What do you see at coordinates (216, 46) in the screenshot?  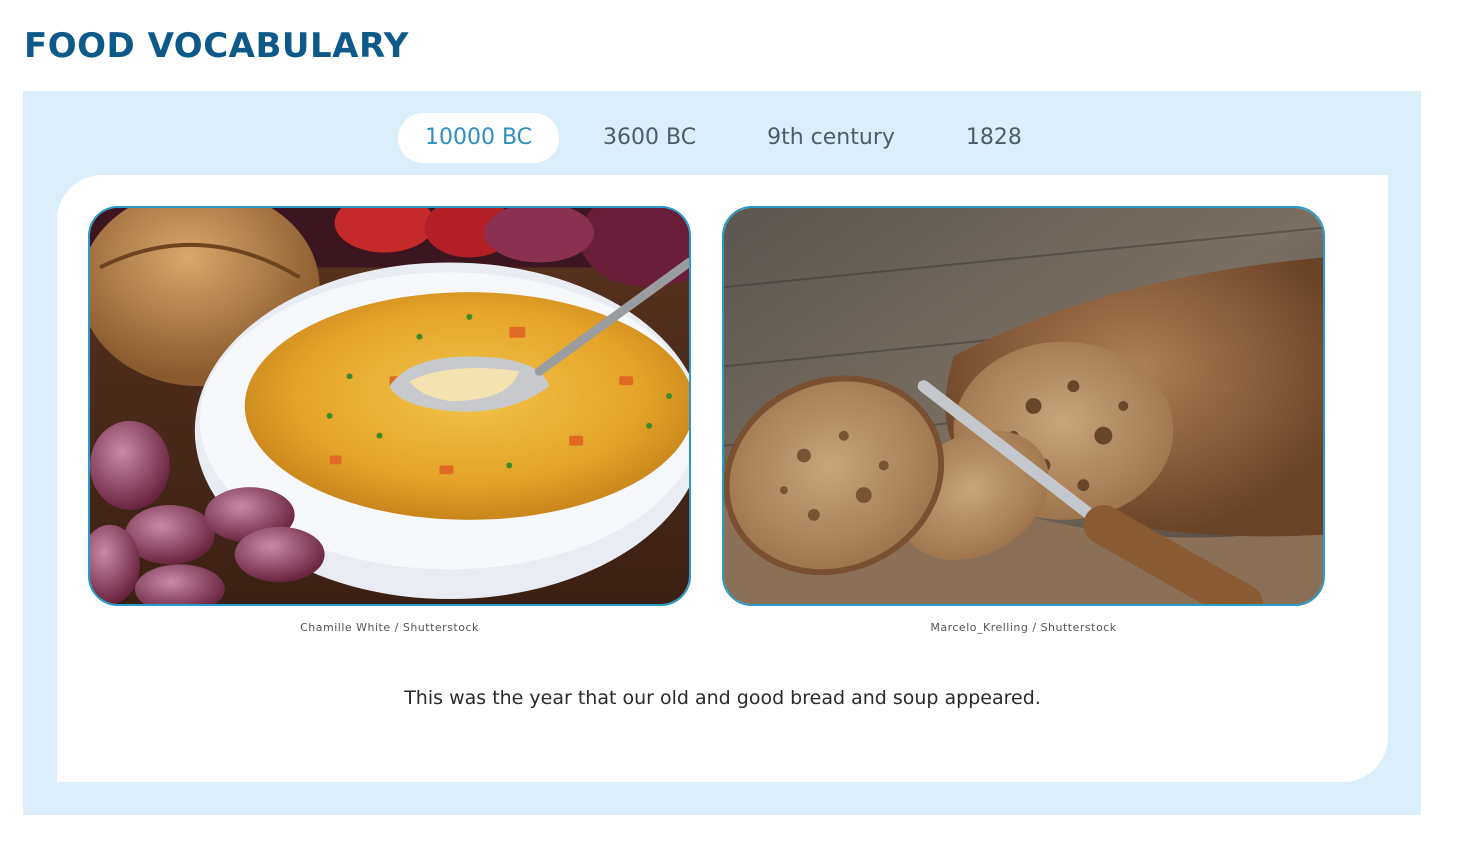 I see `page-title: FOOD VOCABULARY` at bounding box center [216, 46].